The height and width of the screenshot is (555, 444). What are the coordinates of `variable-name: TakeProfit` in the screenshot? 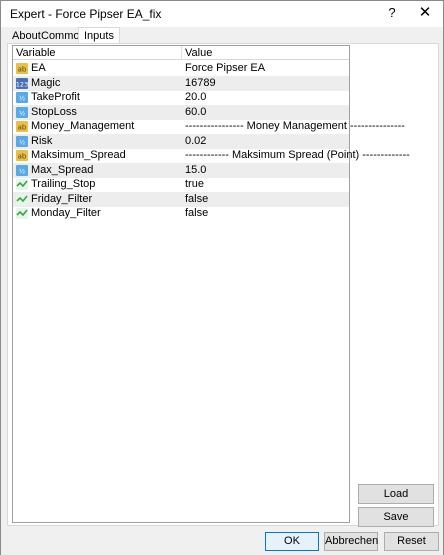 It's located at (55, 97).